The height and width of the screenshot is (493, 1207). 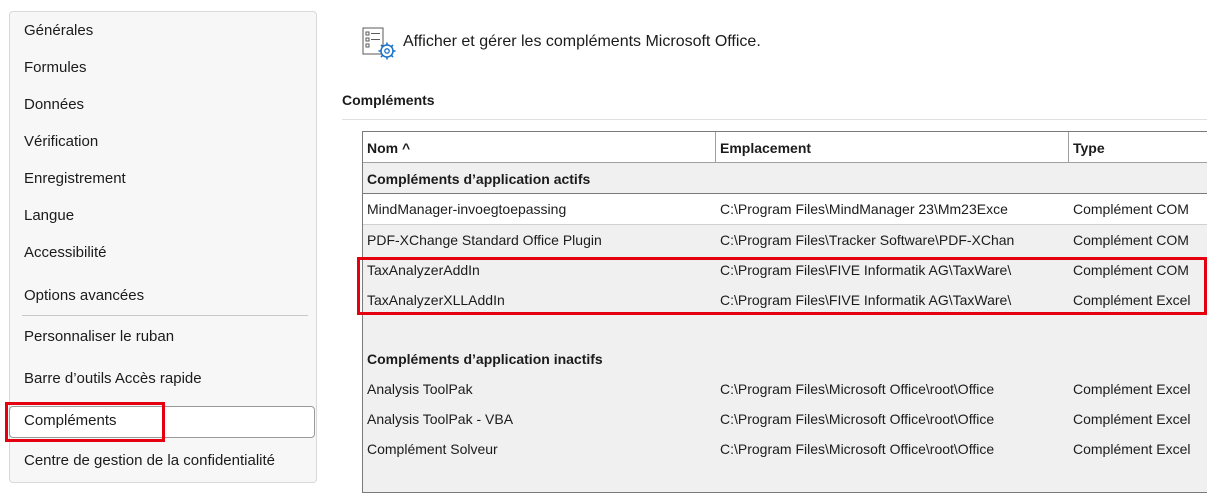 I want to click on nav-item-verification: Vérification, so click(x=159, y=142).